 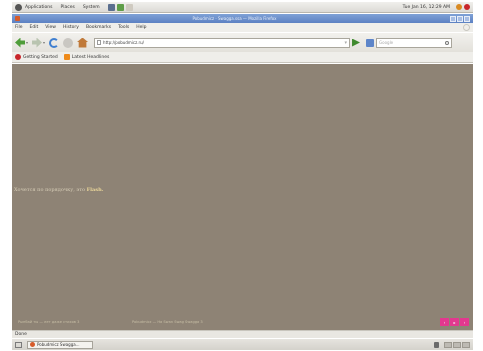 What do you see at coordinates (50, 27) in the screenshot?
I see `menu-view: View` at bounding box center [50, 27].